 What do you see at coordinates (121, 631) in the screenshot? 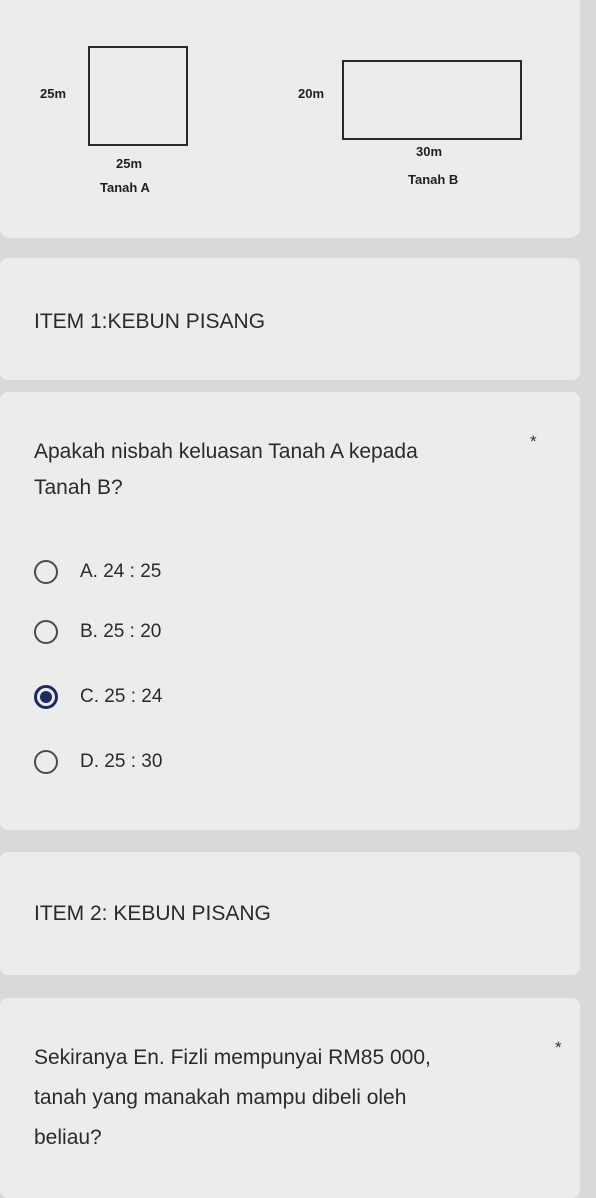
I see `option-b-label: B. 25 : 20` at bounding box center [121, 631].